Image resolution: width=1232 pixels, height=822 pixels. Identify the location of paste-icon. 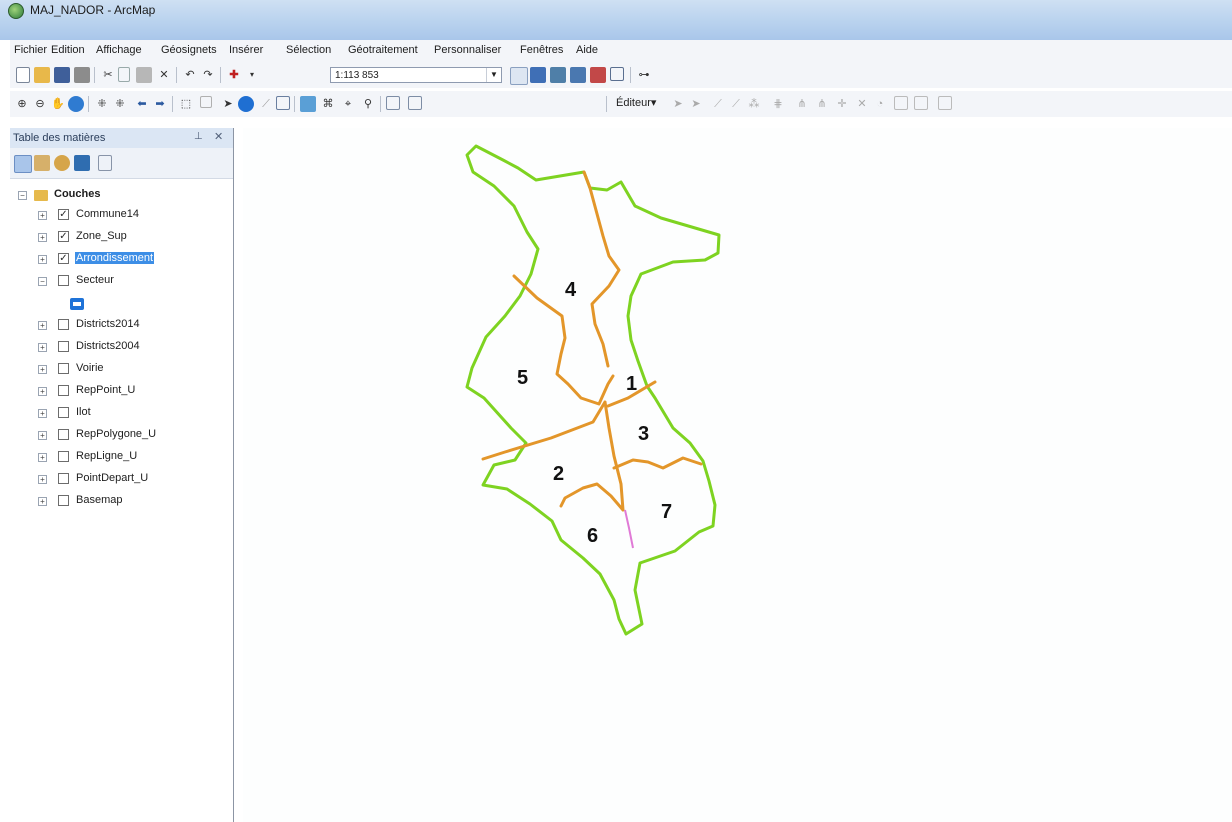
(144, 75).